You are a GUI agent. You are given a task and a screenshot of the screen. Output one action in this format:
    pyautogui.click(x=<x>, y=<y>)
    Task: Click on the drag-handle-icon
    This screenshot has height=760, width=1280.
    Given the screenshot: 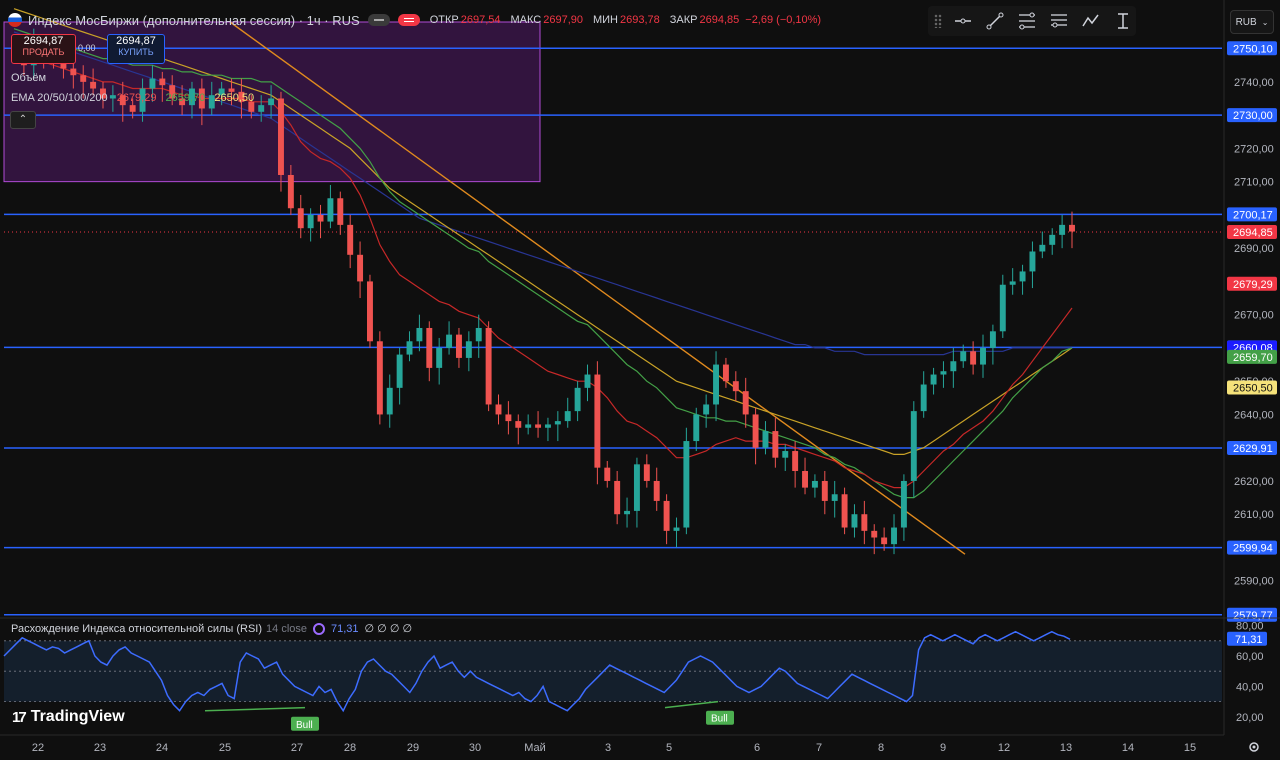 What is the action you would take?
    pyautogui.click(x=938, y=21)
    